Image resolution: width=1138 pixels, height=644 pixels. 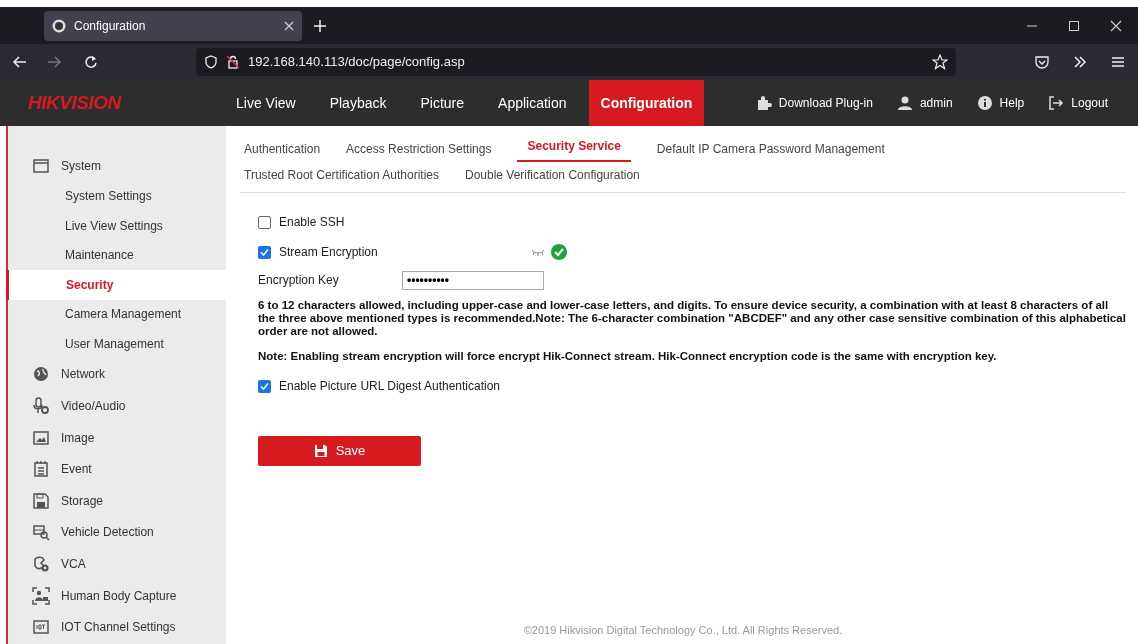 What do you see at coordinates (117, 469) in the screenshot?
I see `sidebar-item: Event` at bounding box center [117, 469].